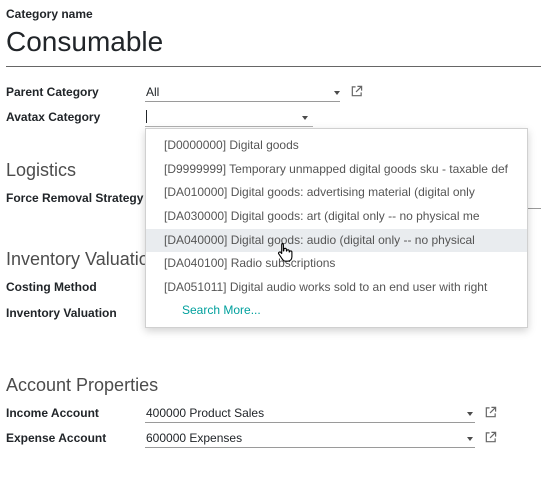 The image size is (541, 488). I want to click on inventory-valuation-section-title: Inventory Valuation, so click(82, 259).